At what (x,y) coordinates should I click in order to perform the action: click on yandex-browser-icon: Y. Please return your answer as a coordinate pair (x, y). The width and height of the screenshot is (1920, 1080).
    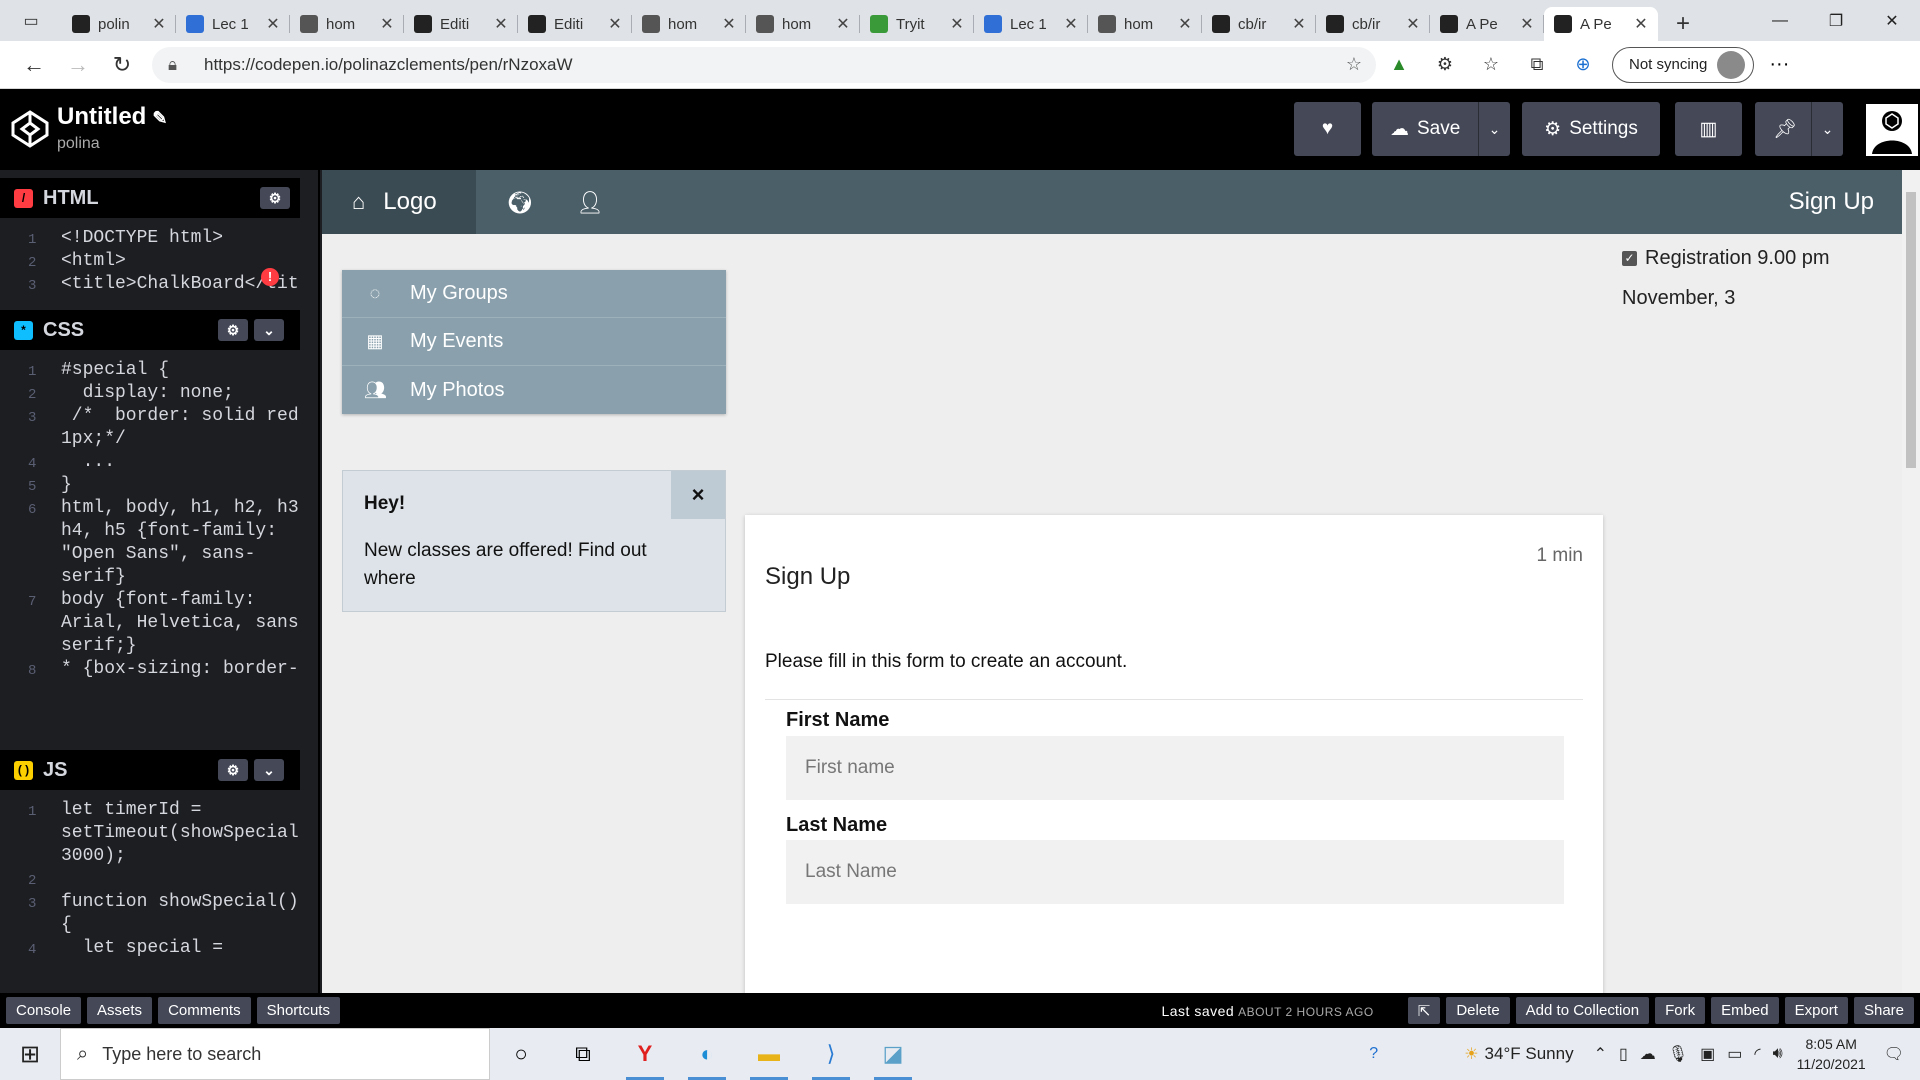
    Looking at the image, I should click on (645, 1054).